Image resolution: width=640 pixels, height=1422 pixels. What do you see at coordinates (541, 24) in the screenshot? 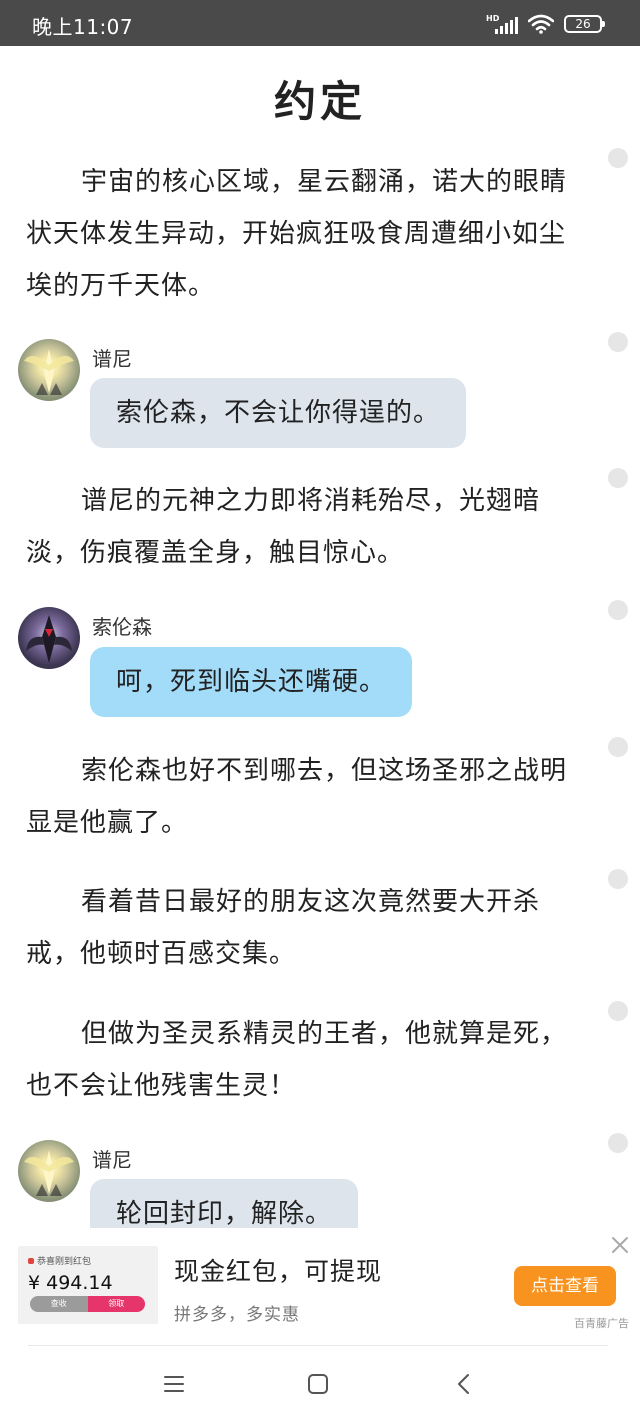
I see `wifi-icon` at bounding box center [541, 24].